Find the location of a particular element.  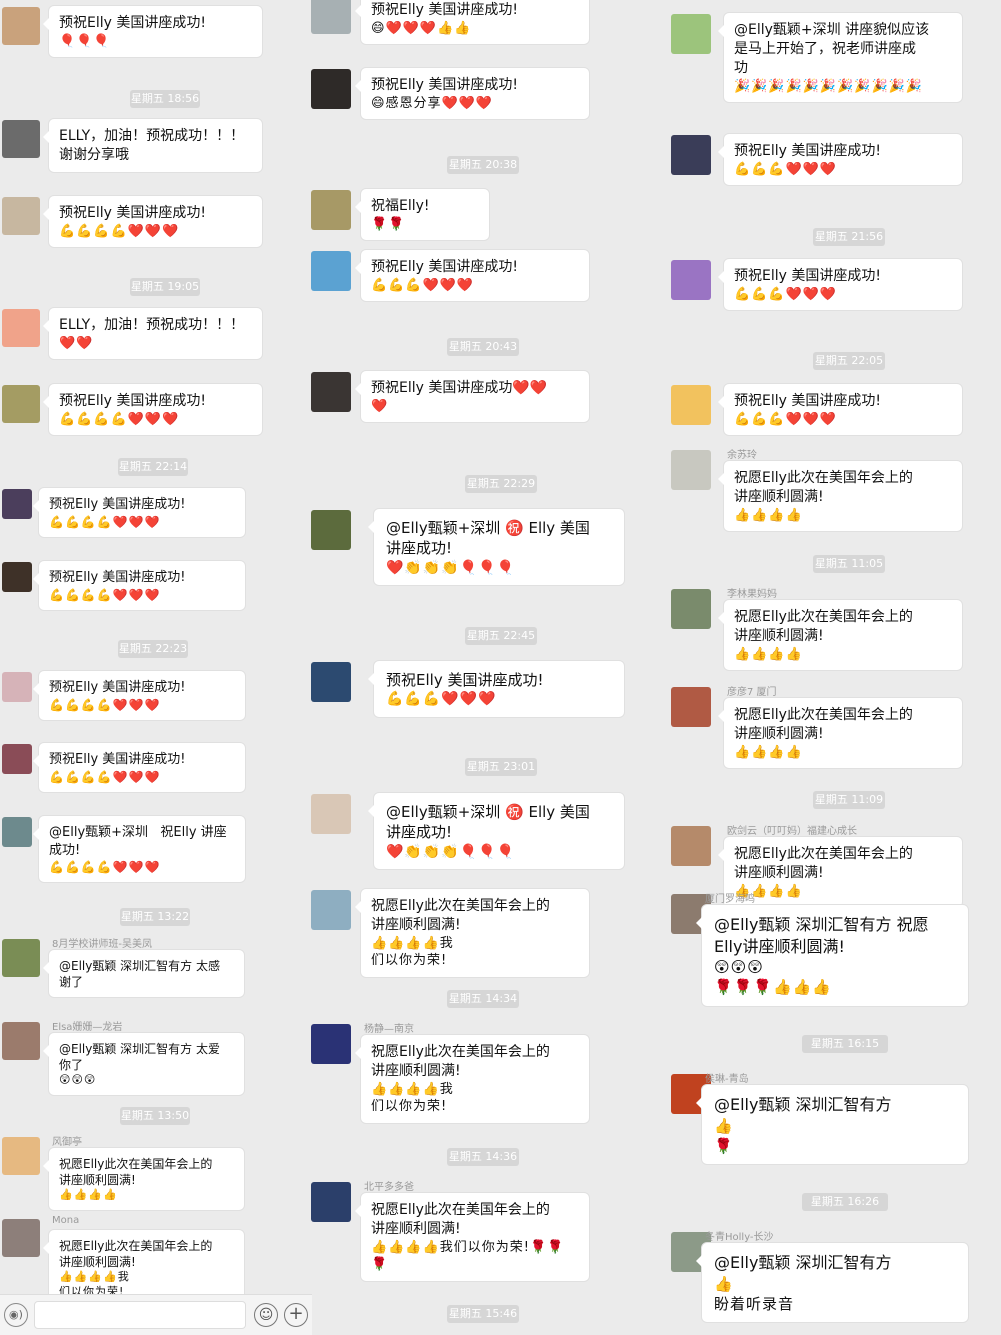

message-bubble: 预祝Elly 美国讲座成功❤️❤️ ❤️ is located at coordinates (472, 397).